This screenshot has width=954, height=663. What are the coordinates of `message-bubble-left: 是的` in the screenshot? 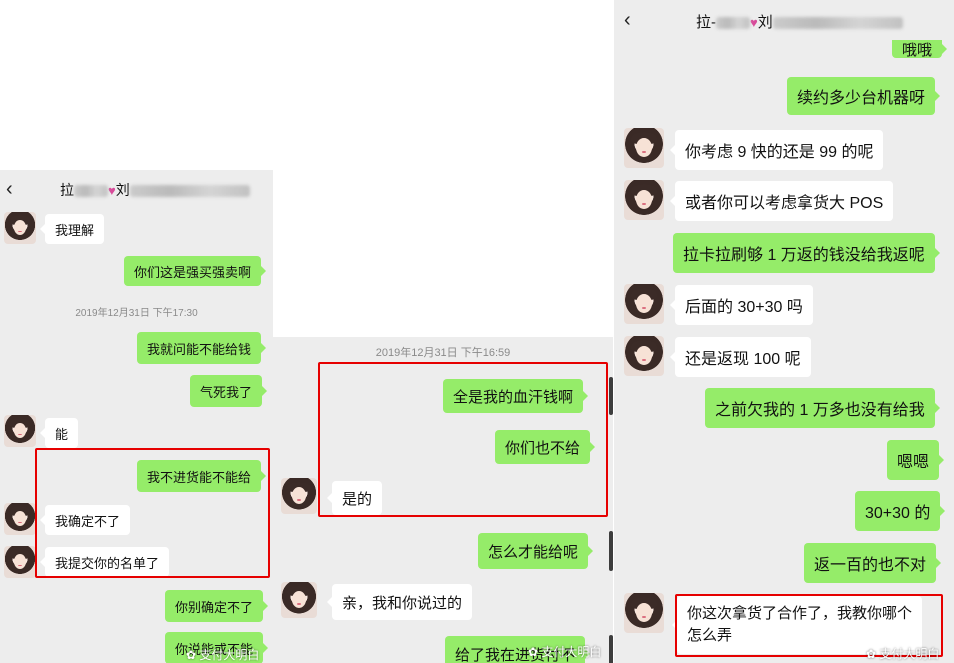 It's located at (354, 498).